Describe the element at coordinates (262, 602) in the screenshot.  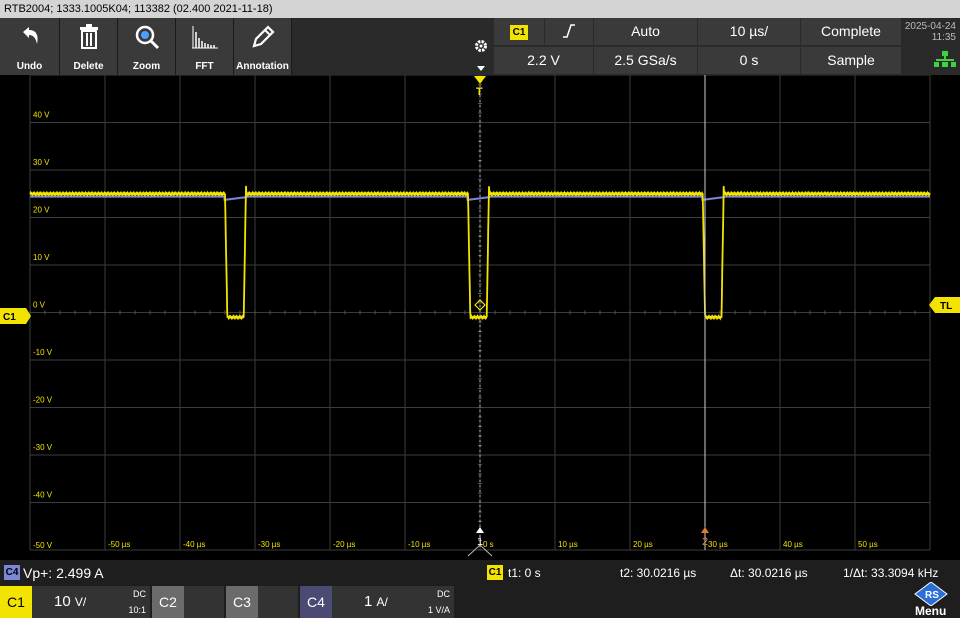
I see `channel-3-box: C3` at that location.